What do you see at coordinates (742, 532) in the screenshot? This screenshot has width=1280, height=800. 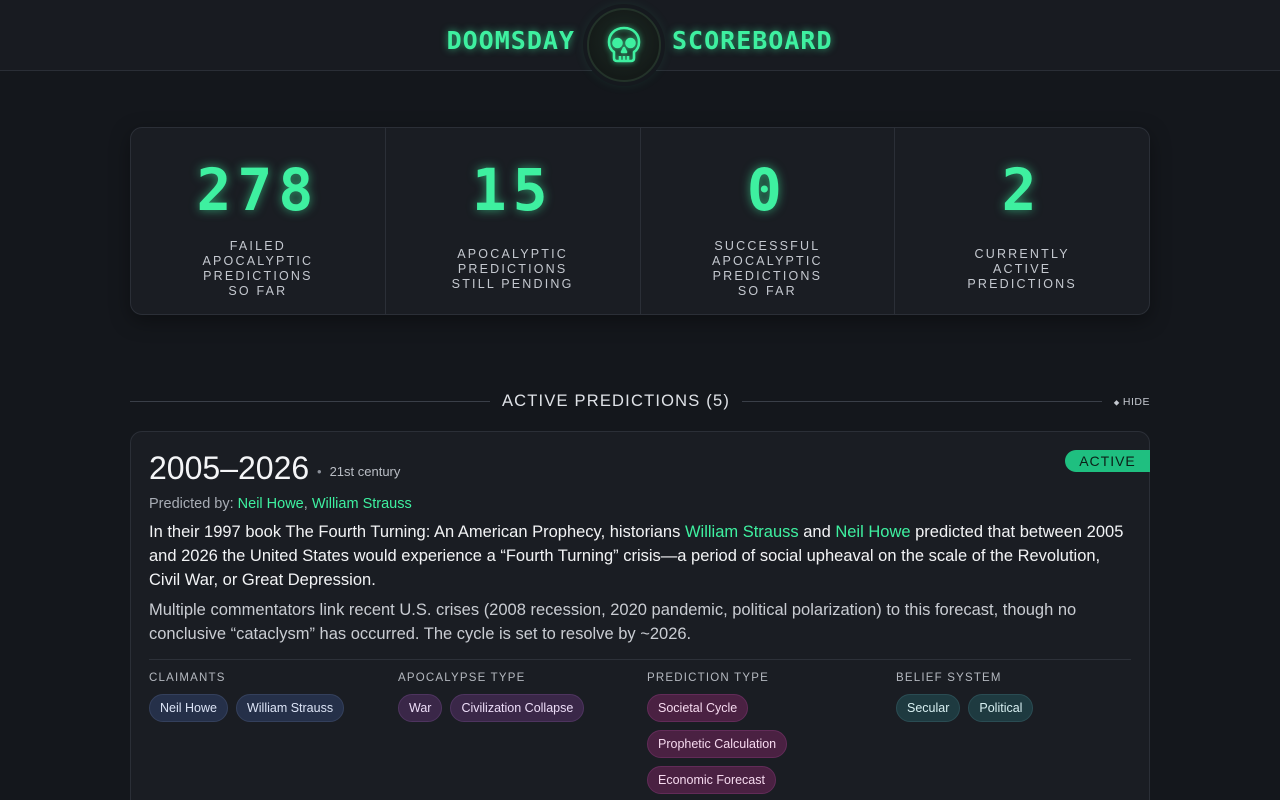 I see `person-link: William Strauss` at bounding box center [742, 532].